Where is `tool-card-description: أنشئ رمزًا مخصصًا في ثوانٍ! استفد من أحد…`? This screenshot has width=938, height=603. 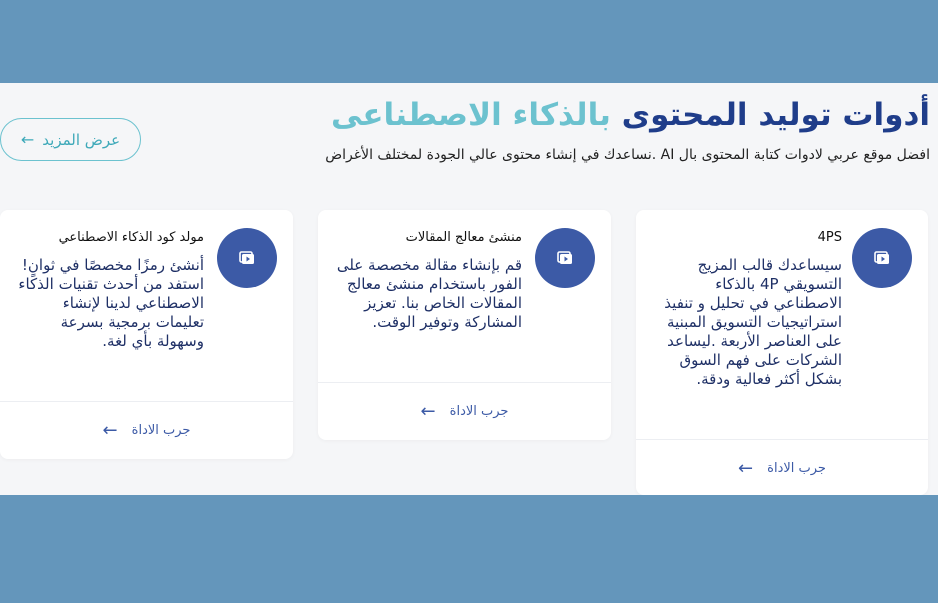
tool-card-description: أنشئ رمزًا مخصصًا في ثوانٍ! استفد من أحد… is located at coordinates (111, 303).